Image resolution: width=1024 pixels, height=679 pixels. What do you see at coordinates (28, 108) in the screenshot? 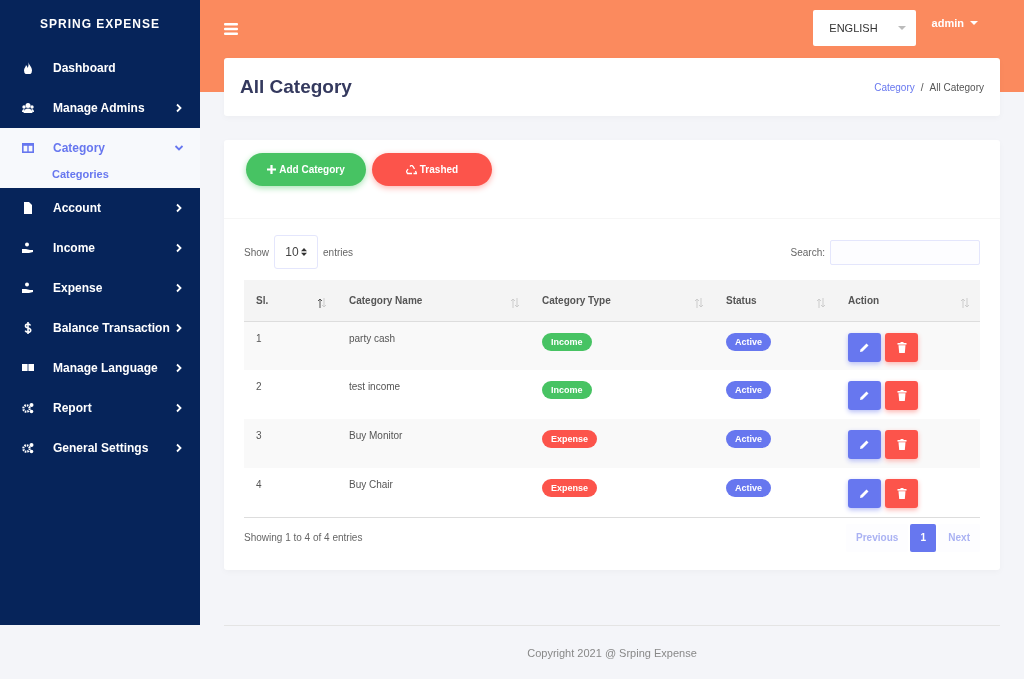
I see `users-icon` at bounding box center [28, 108].